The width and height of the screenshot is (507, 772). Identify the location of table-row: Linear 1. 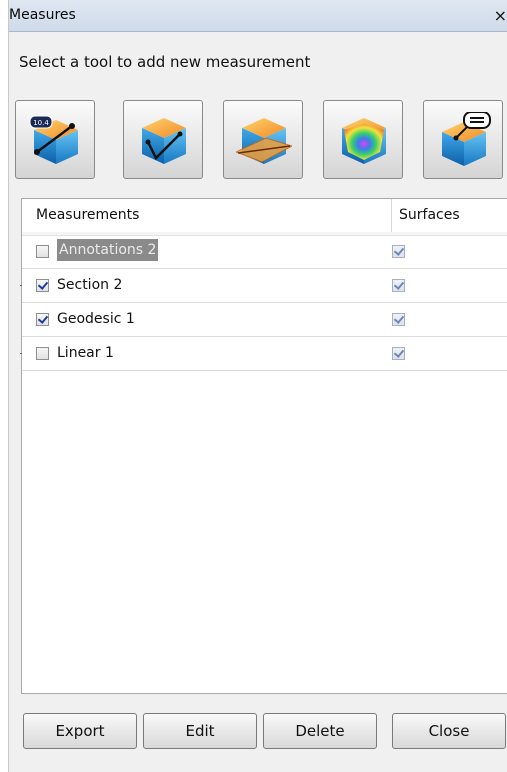
(263, 354).